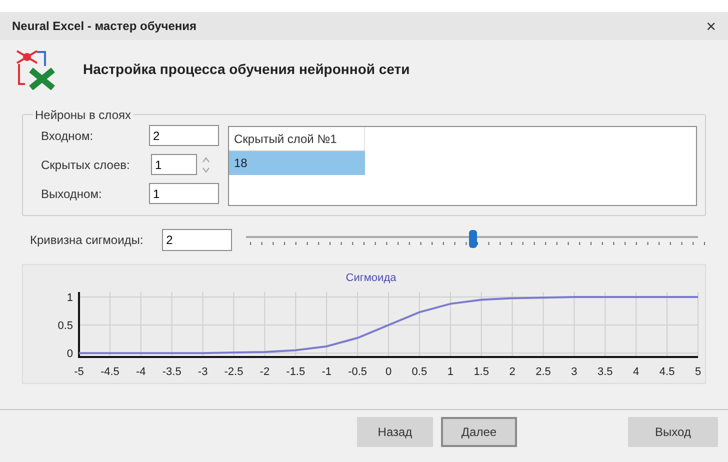  I want to click on number-input: 1, so click(184, 193).